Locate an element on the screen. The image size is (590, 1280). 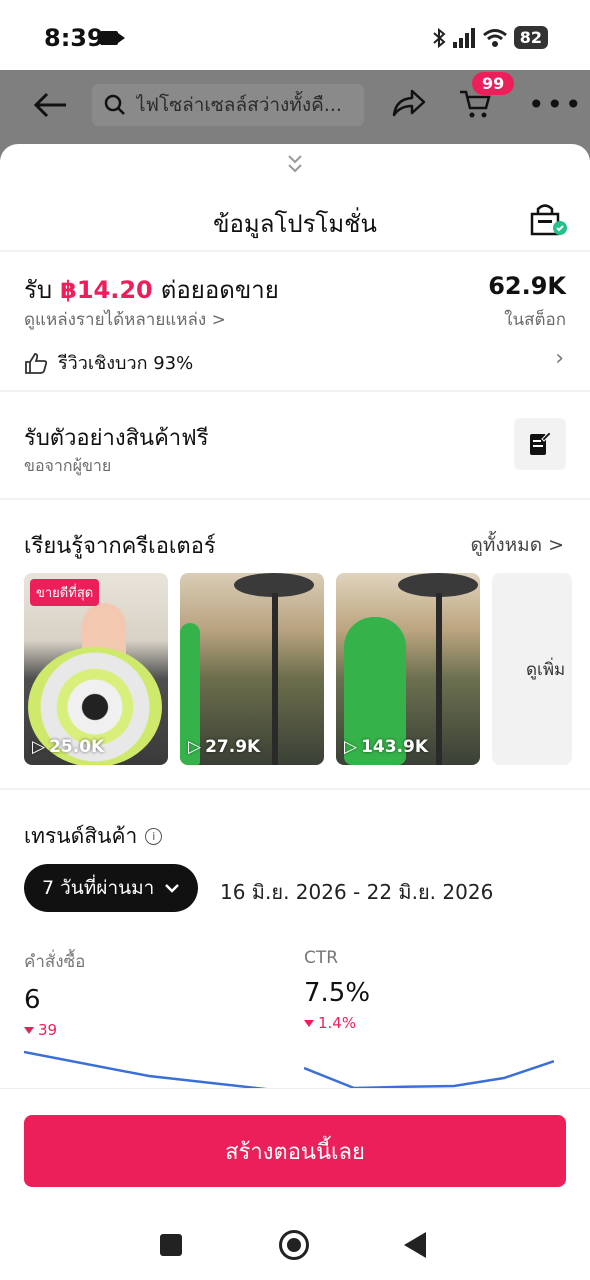
period-dropdown: 7 วันที่ผ่านมา is located at coordinates (111, 888).